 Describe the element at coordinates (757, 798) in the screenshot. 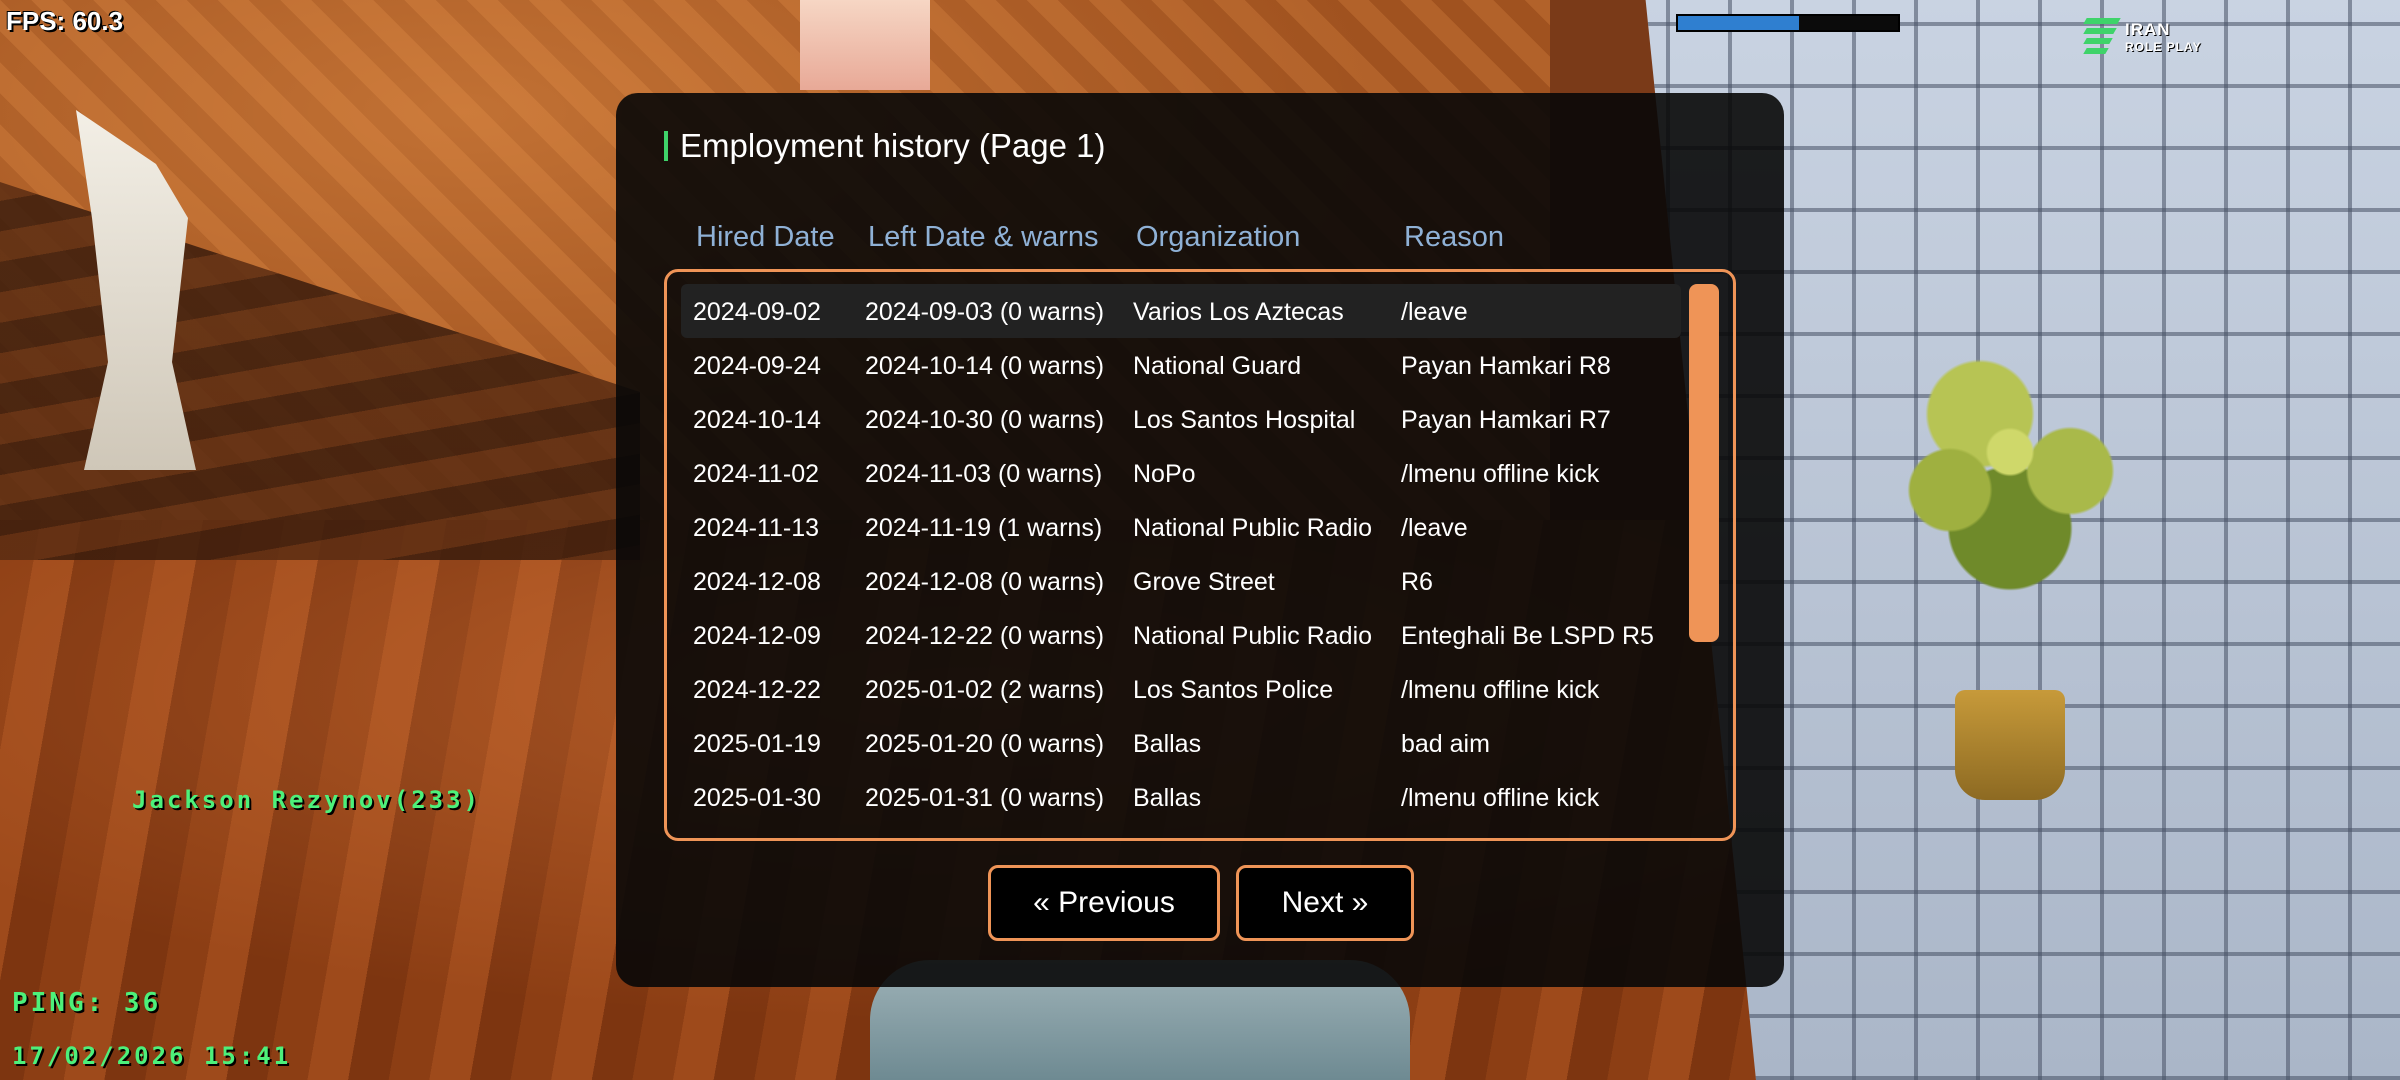

I see `cell-hired-date: 2025-01-30` at that location.